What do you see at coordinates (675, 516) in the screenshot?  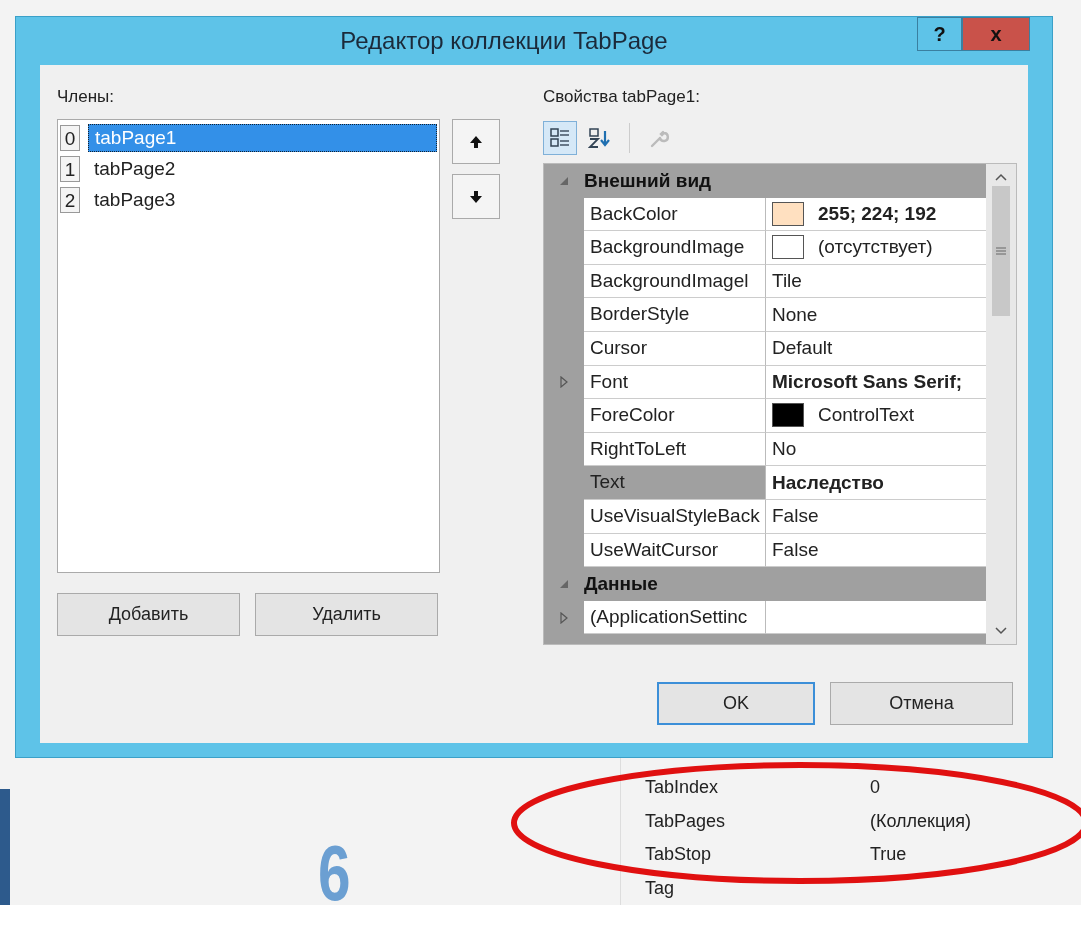 I see `property-name: UseVisualStyleBack` at bounding box center [675, 516].